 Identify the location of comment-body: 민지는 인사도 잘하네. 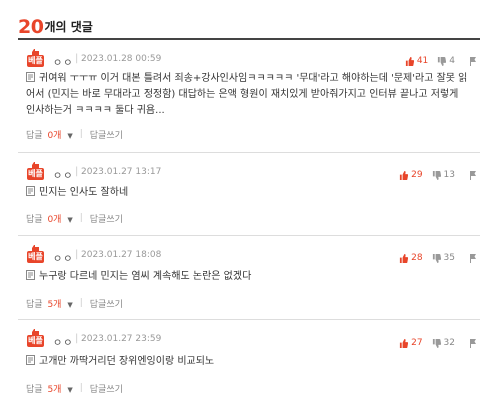
(248, 193).